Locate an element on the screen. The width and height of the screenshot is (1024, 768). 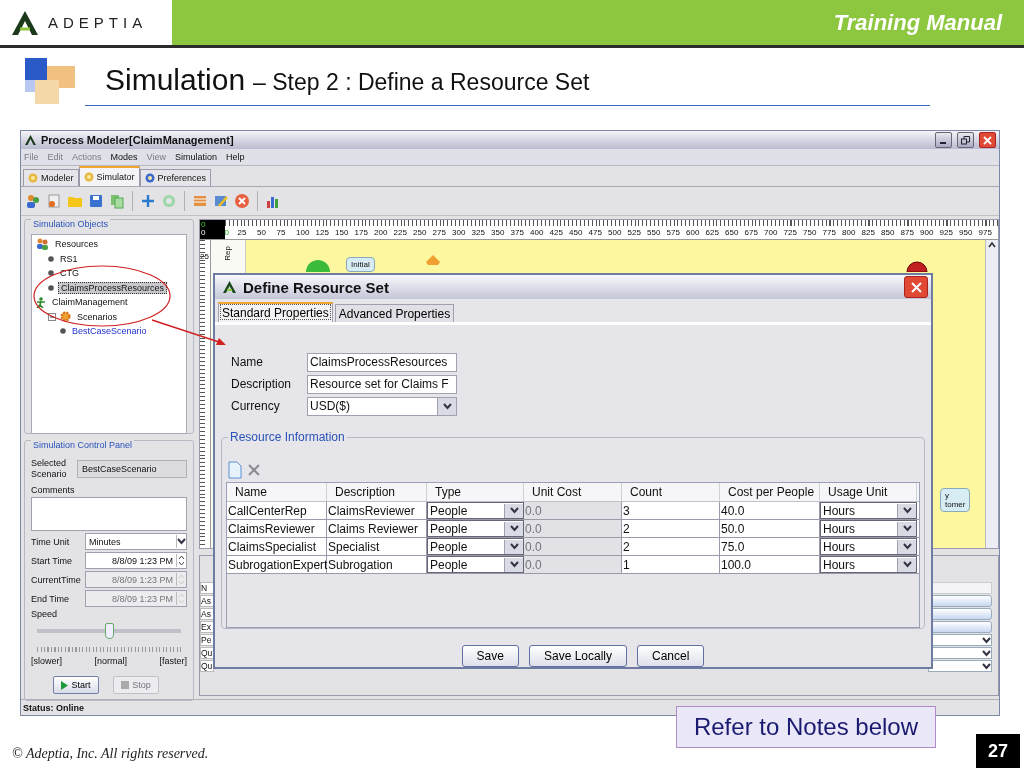
gateway-icon is located at coordinates (433, 260).